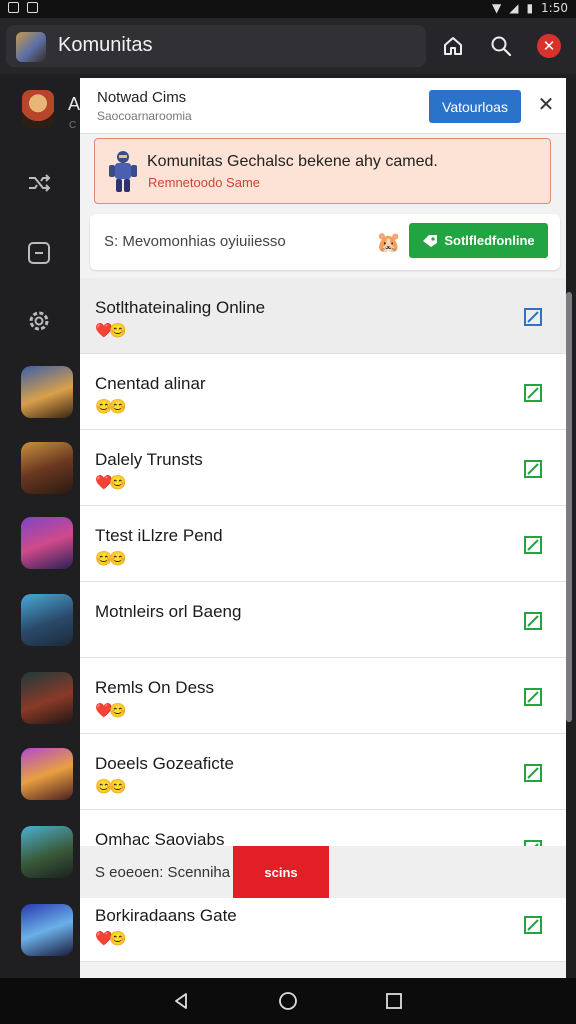  Describe the element at coordinates (32, 7) in the screenshot. I see `gallery-icon` at that location.